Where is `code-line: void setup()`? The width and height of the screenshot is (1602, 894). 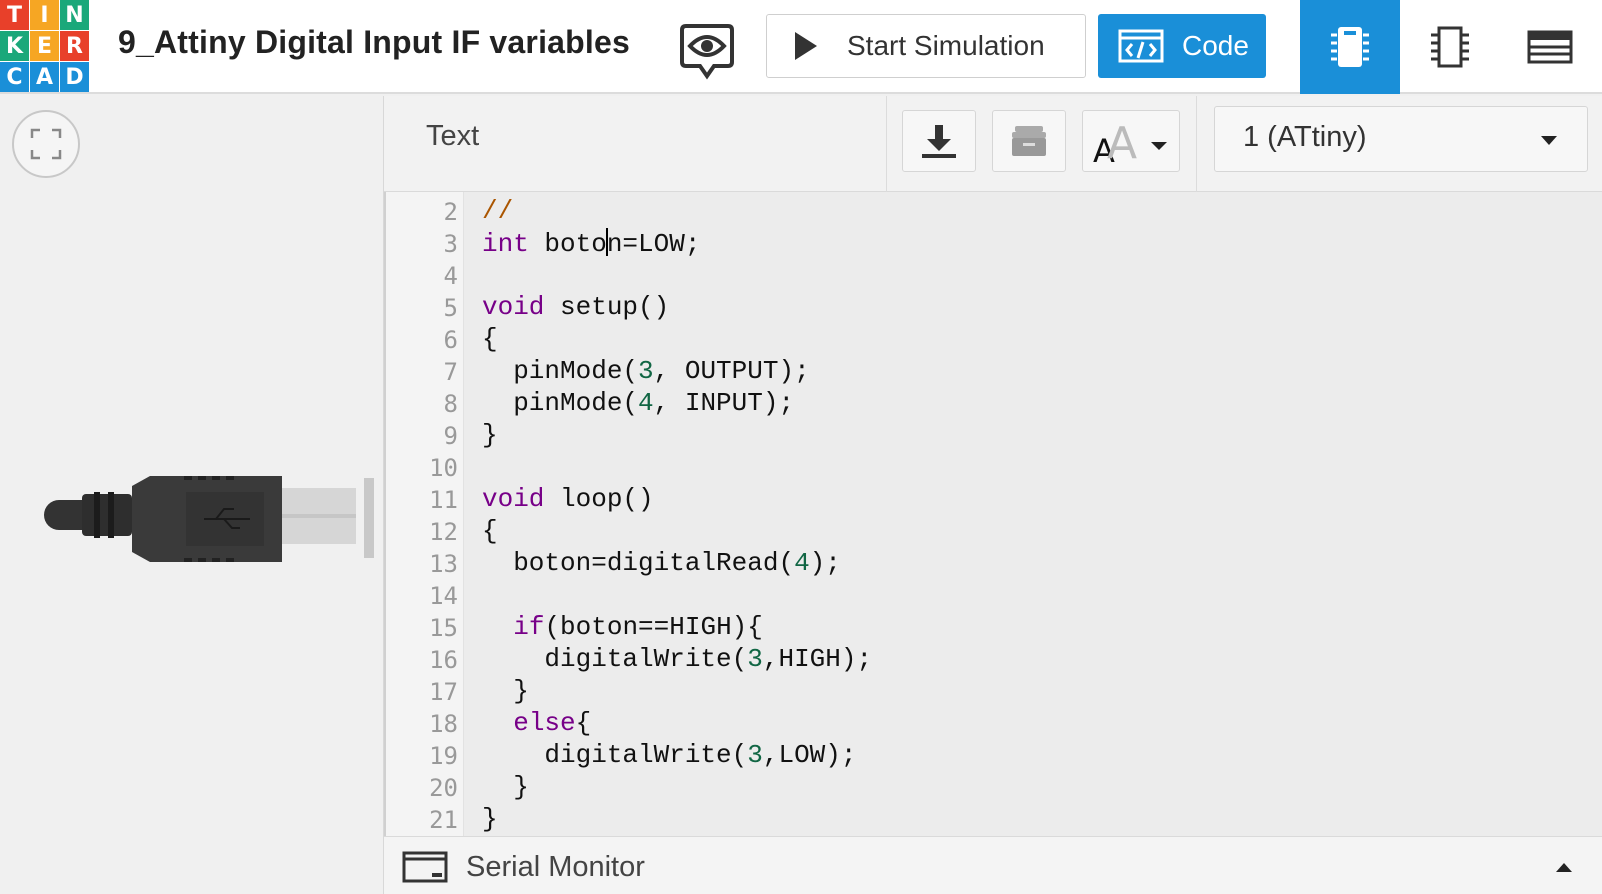 code-line: void setup() is located at coordinates (576, 307).